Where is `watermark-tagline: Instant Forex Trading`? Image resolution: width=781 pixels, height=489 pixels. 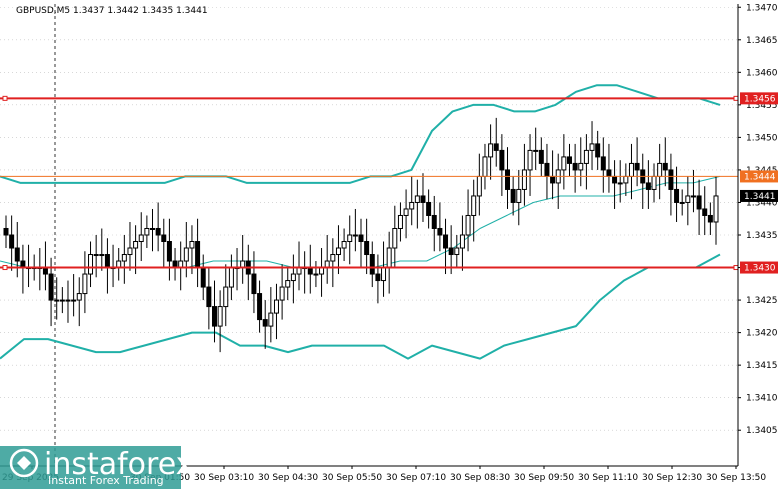
watermark-tagline: Instant Forex Trading is located at coordinates (106, 480).